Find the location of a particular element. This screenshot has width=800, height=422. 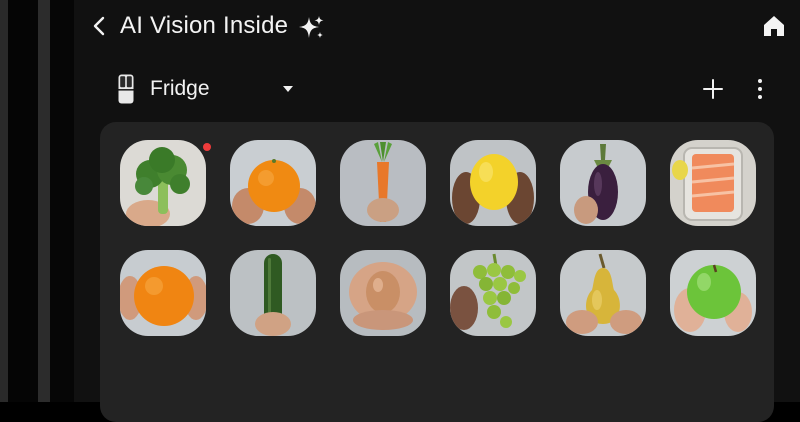

home-icon is located at coordinates (774, 26).